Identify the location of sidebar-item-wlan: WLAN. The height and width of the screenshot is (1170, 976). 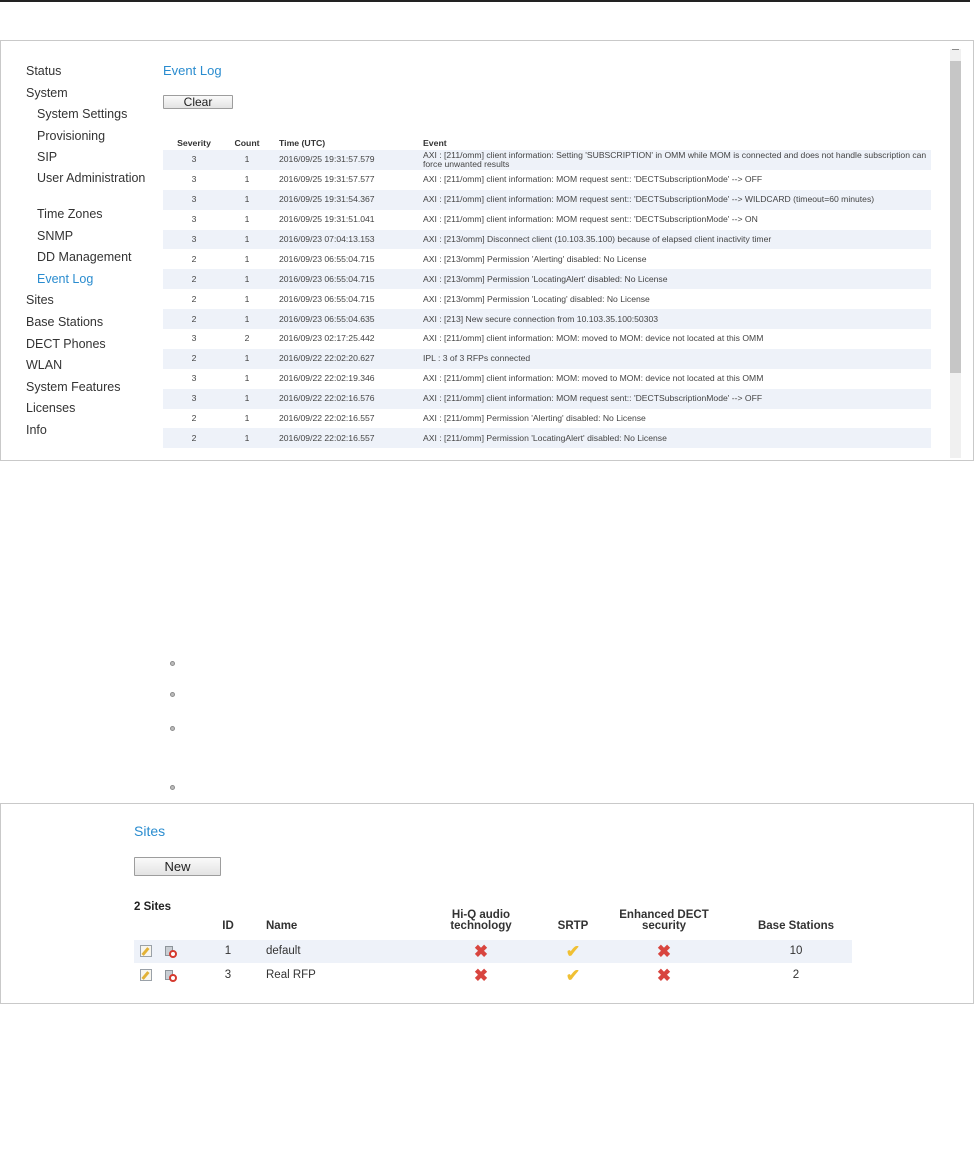
(91, 366).